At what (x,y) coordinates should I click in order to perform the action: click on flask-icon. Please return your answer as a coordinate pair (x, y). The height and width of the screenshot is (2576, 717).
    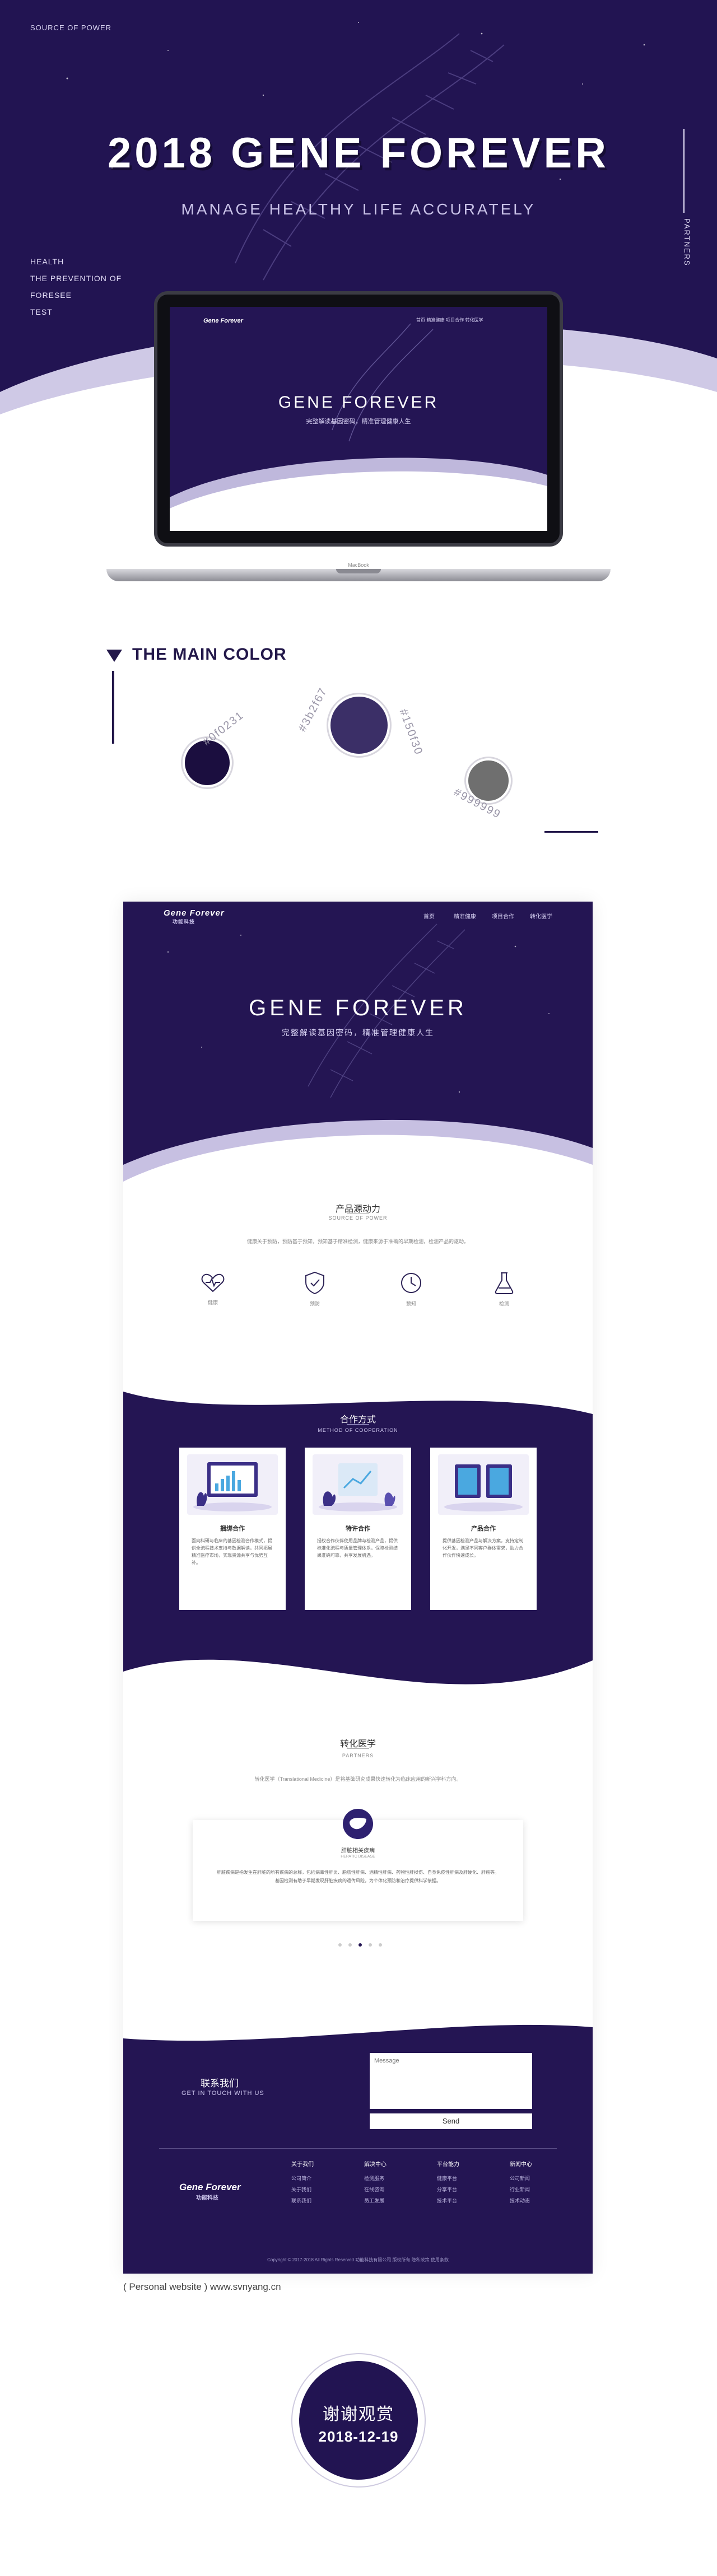
    Looking at the image, I should click on (505, 1283).